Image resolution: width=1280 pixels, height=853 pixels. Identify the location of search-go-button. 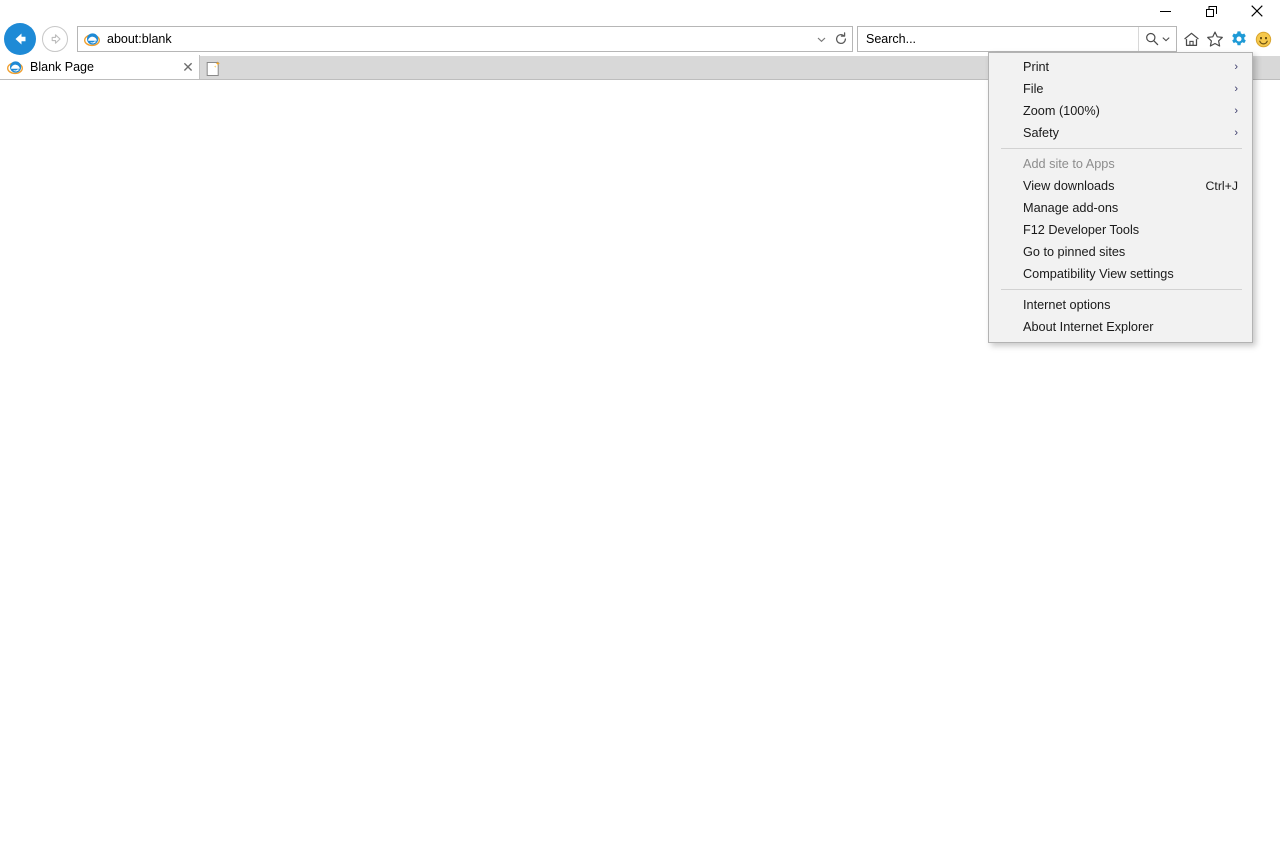
(1157, 39).